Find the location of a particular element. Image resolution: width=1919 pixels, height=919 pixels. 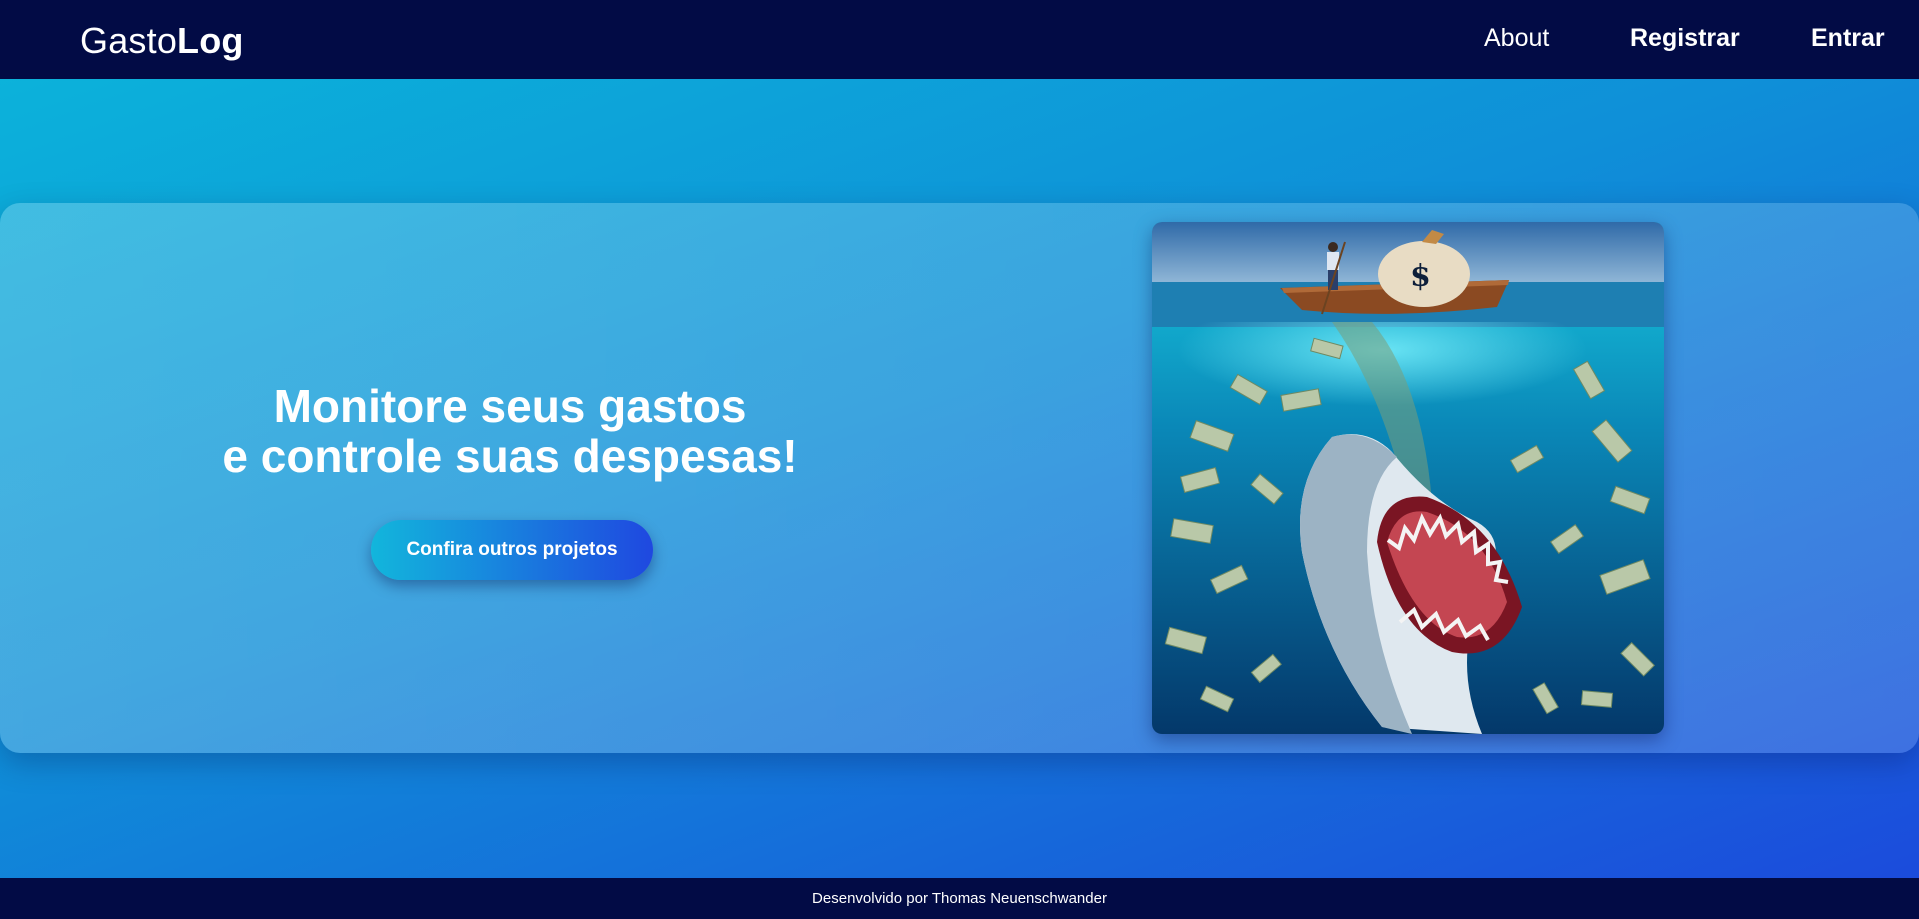

nav-register-link: Registrar is located at coordinates (1685, 38).